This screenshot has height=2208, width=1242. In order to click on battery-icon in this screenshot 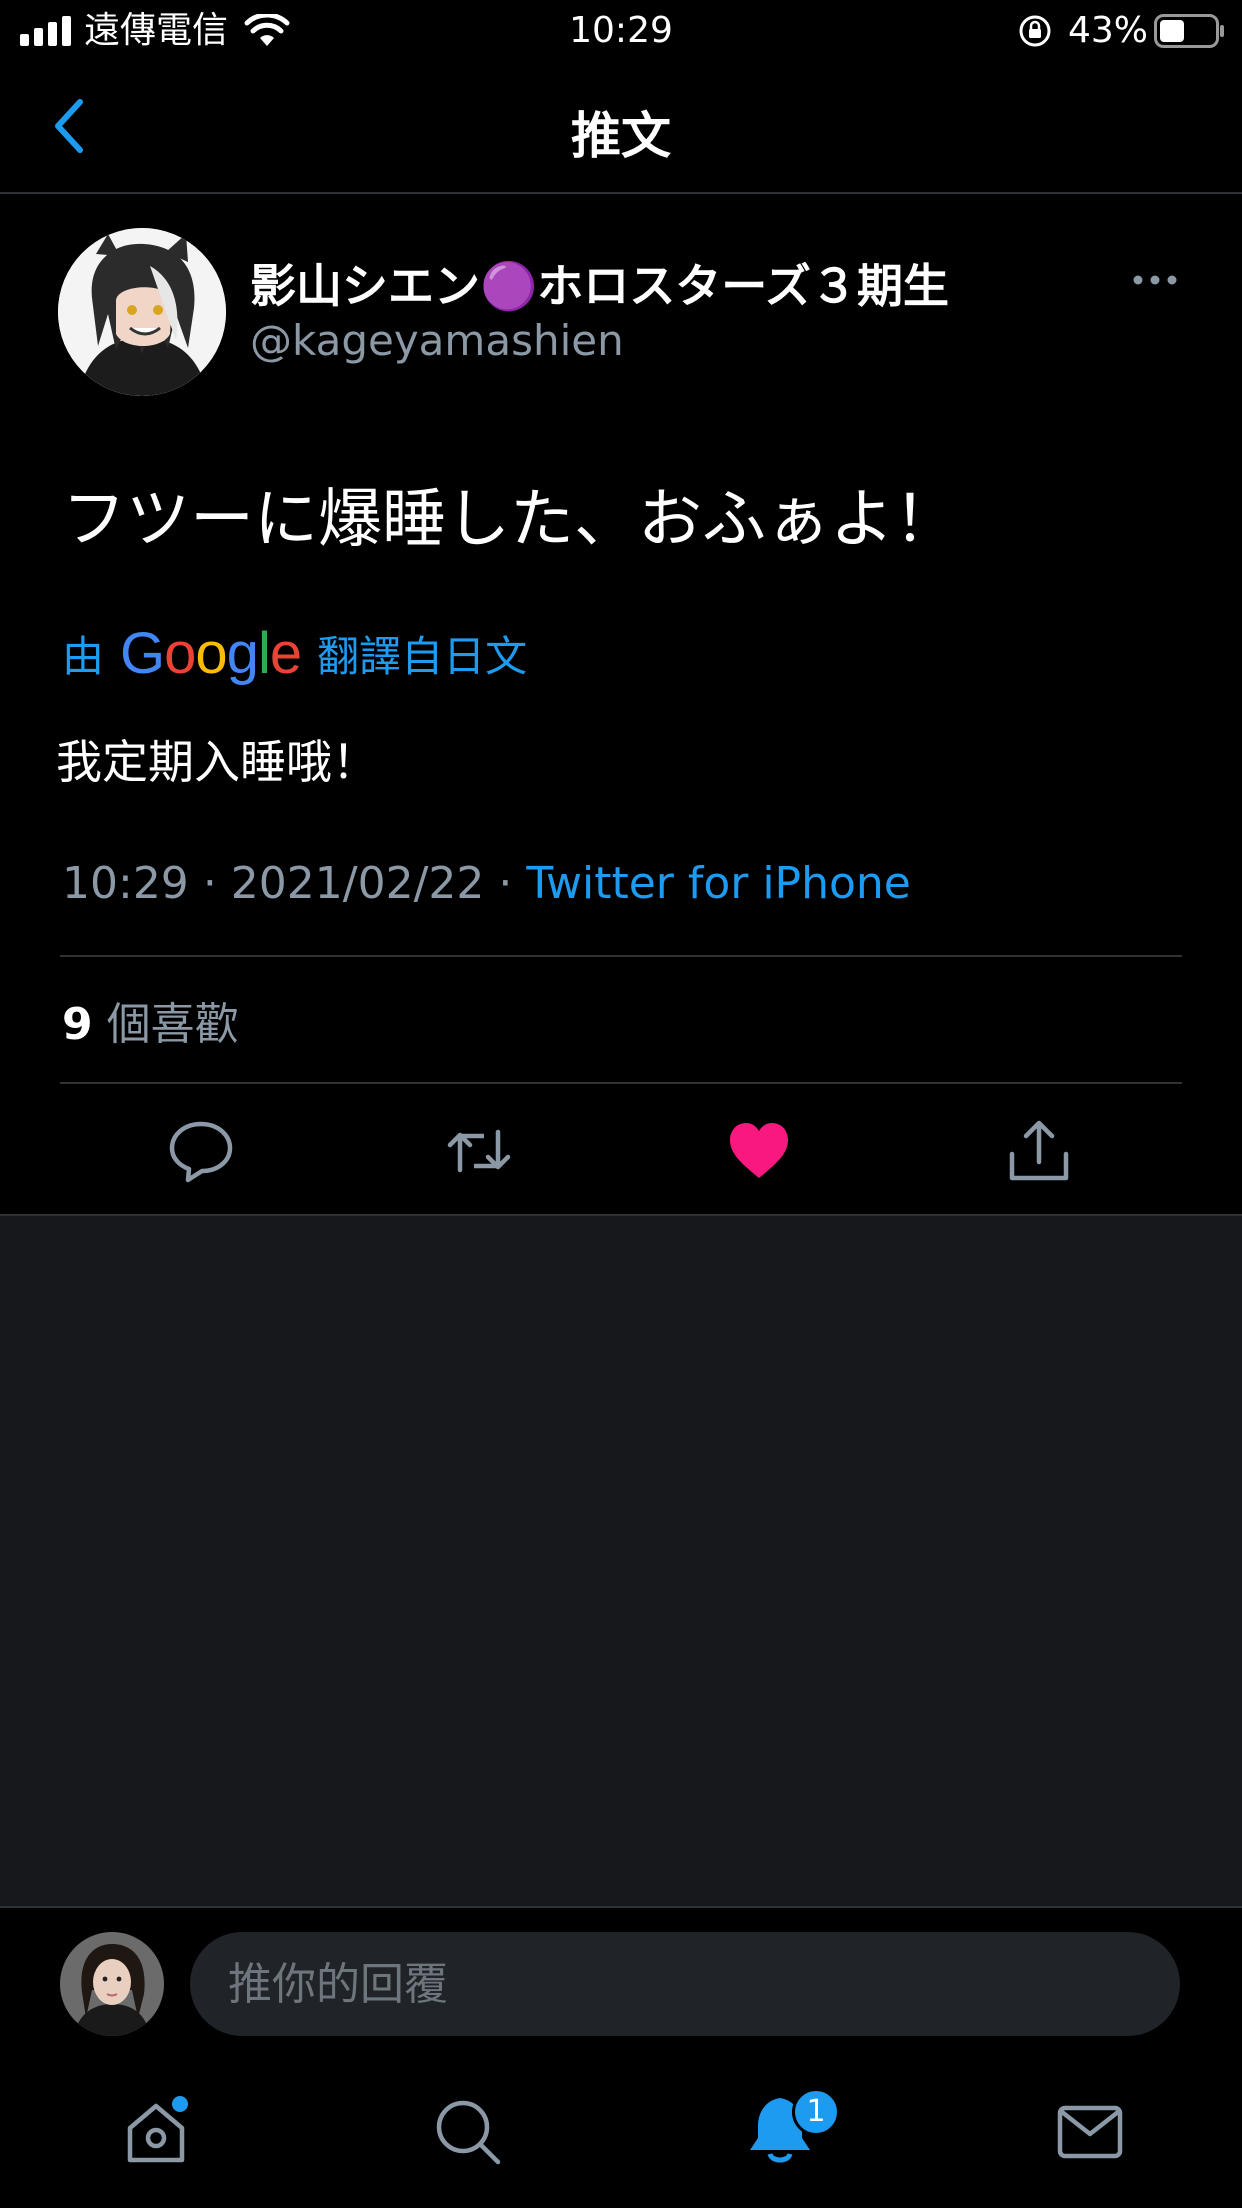, I will do `click(1189, 31)`.